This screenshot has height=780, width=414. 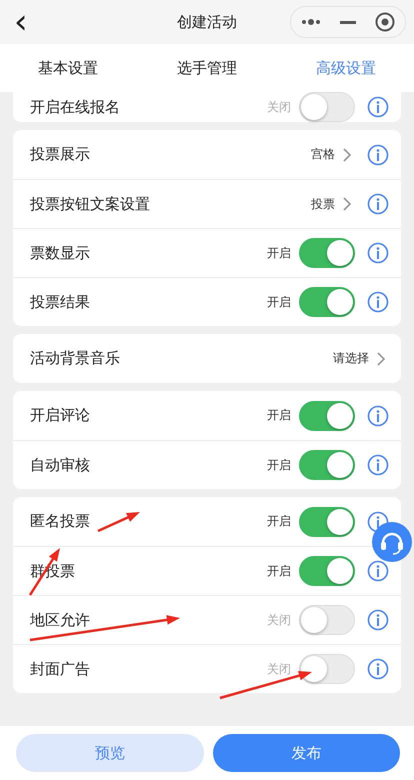 What do you see at coordinates (207, 22) in the screenshot?
I see `page-title: 创建活动` at bounding box center [207, 22].